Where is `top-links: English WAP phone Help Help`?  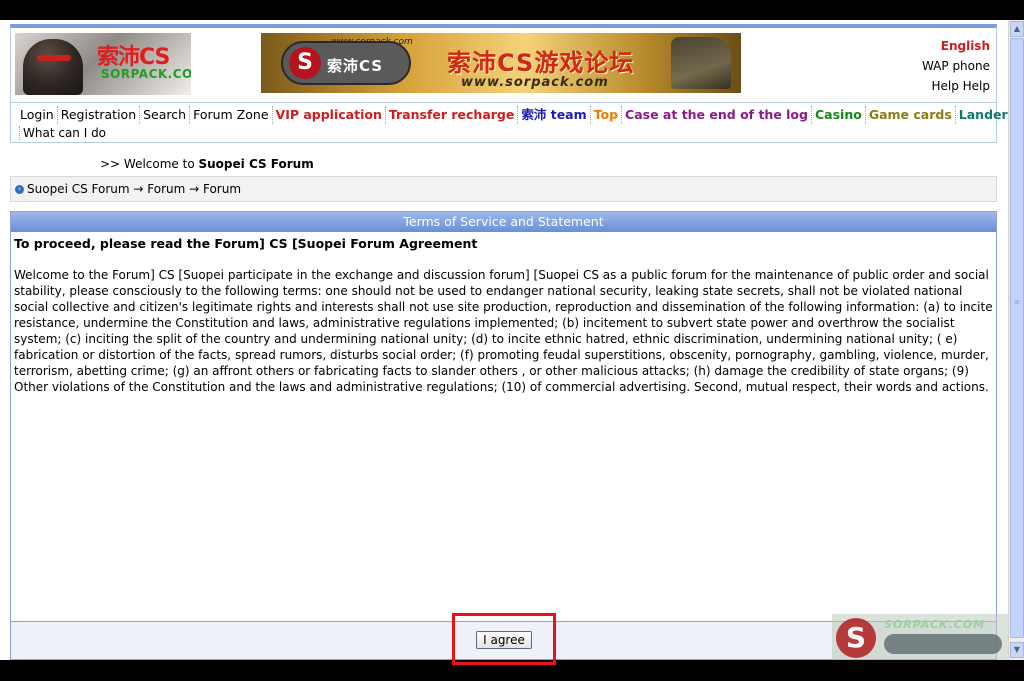
top-links: English WAP phone Help Help is located at coordinates (956, 66).